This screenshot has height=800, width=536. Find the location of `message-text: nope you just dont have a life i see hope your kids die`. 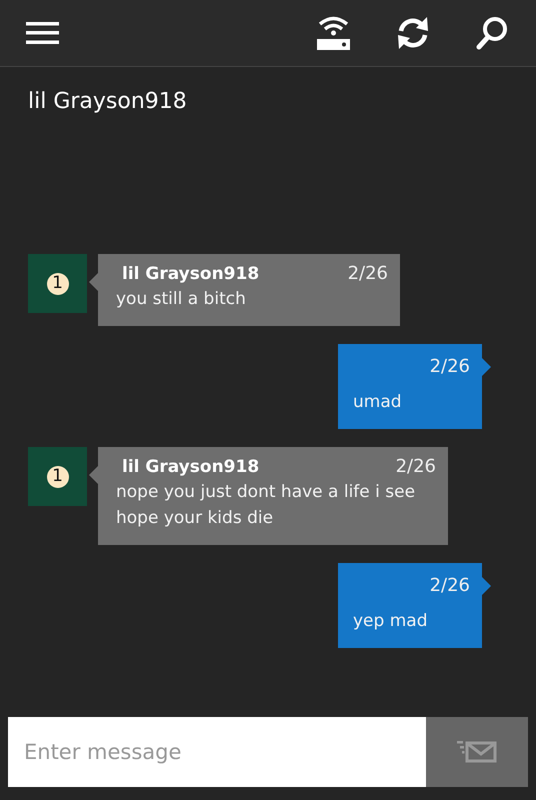

message-text: nope you just dont have a life i see hope your kids die is located at coordinates (266, 505).